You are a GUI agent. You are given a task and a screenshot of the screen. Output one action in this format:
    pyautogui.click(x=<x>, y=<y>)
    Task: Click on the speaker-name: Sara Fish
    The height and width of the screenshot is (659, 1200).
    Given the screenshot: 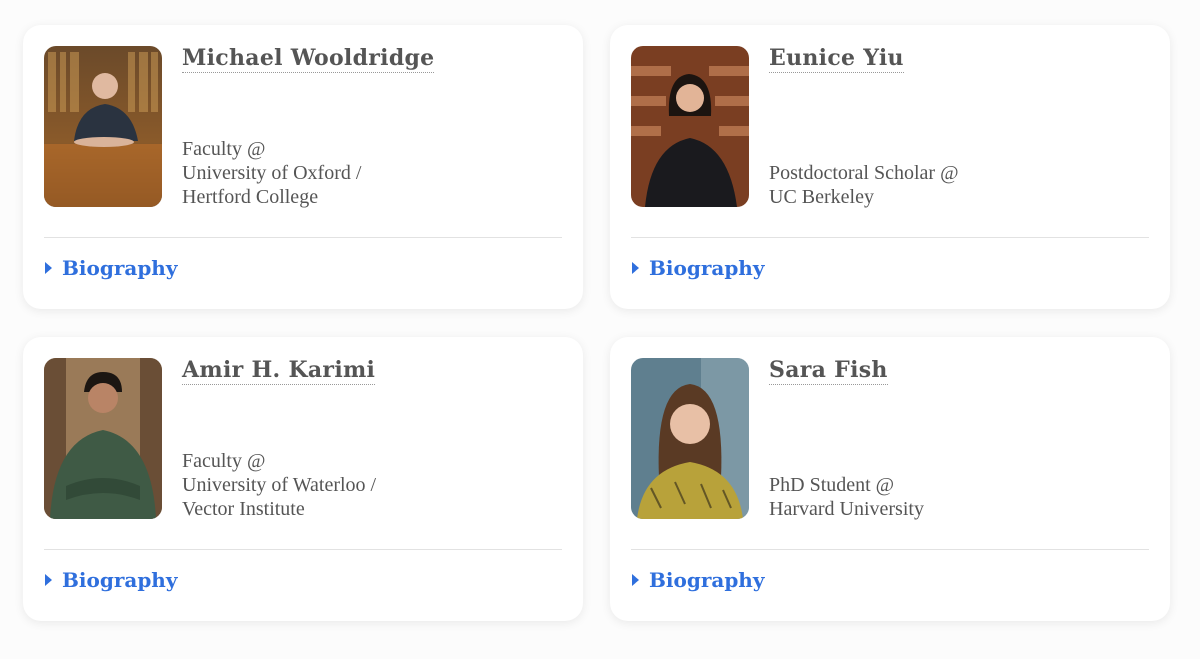 What is the action you would take?
    pyautogui.click(x=828, y=371)
    